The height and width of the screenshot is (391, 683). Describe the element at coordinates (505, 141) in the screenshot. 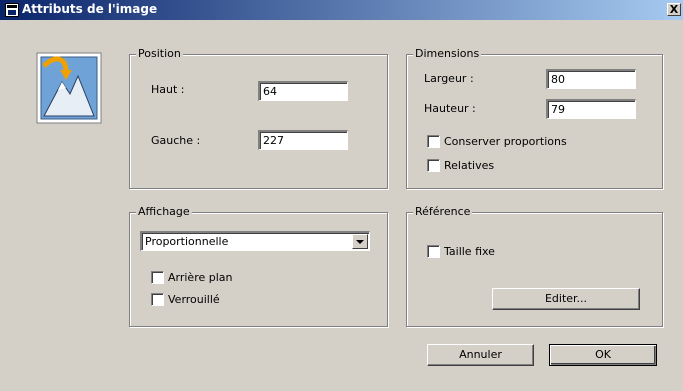

I see `conserver-proportions-label: Conserver proportions` at that location.